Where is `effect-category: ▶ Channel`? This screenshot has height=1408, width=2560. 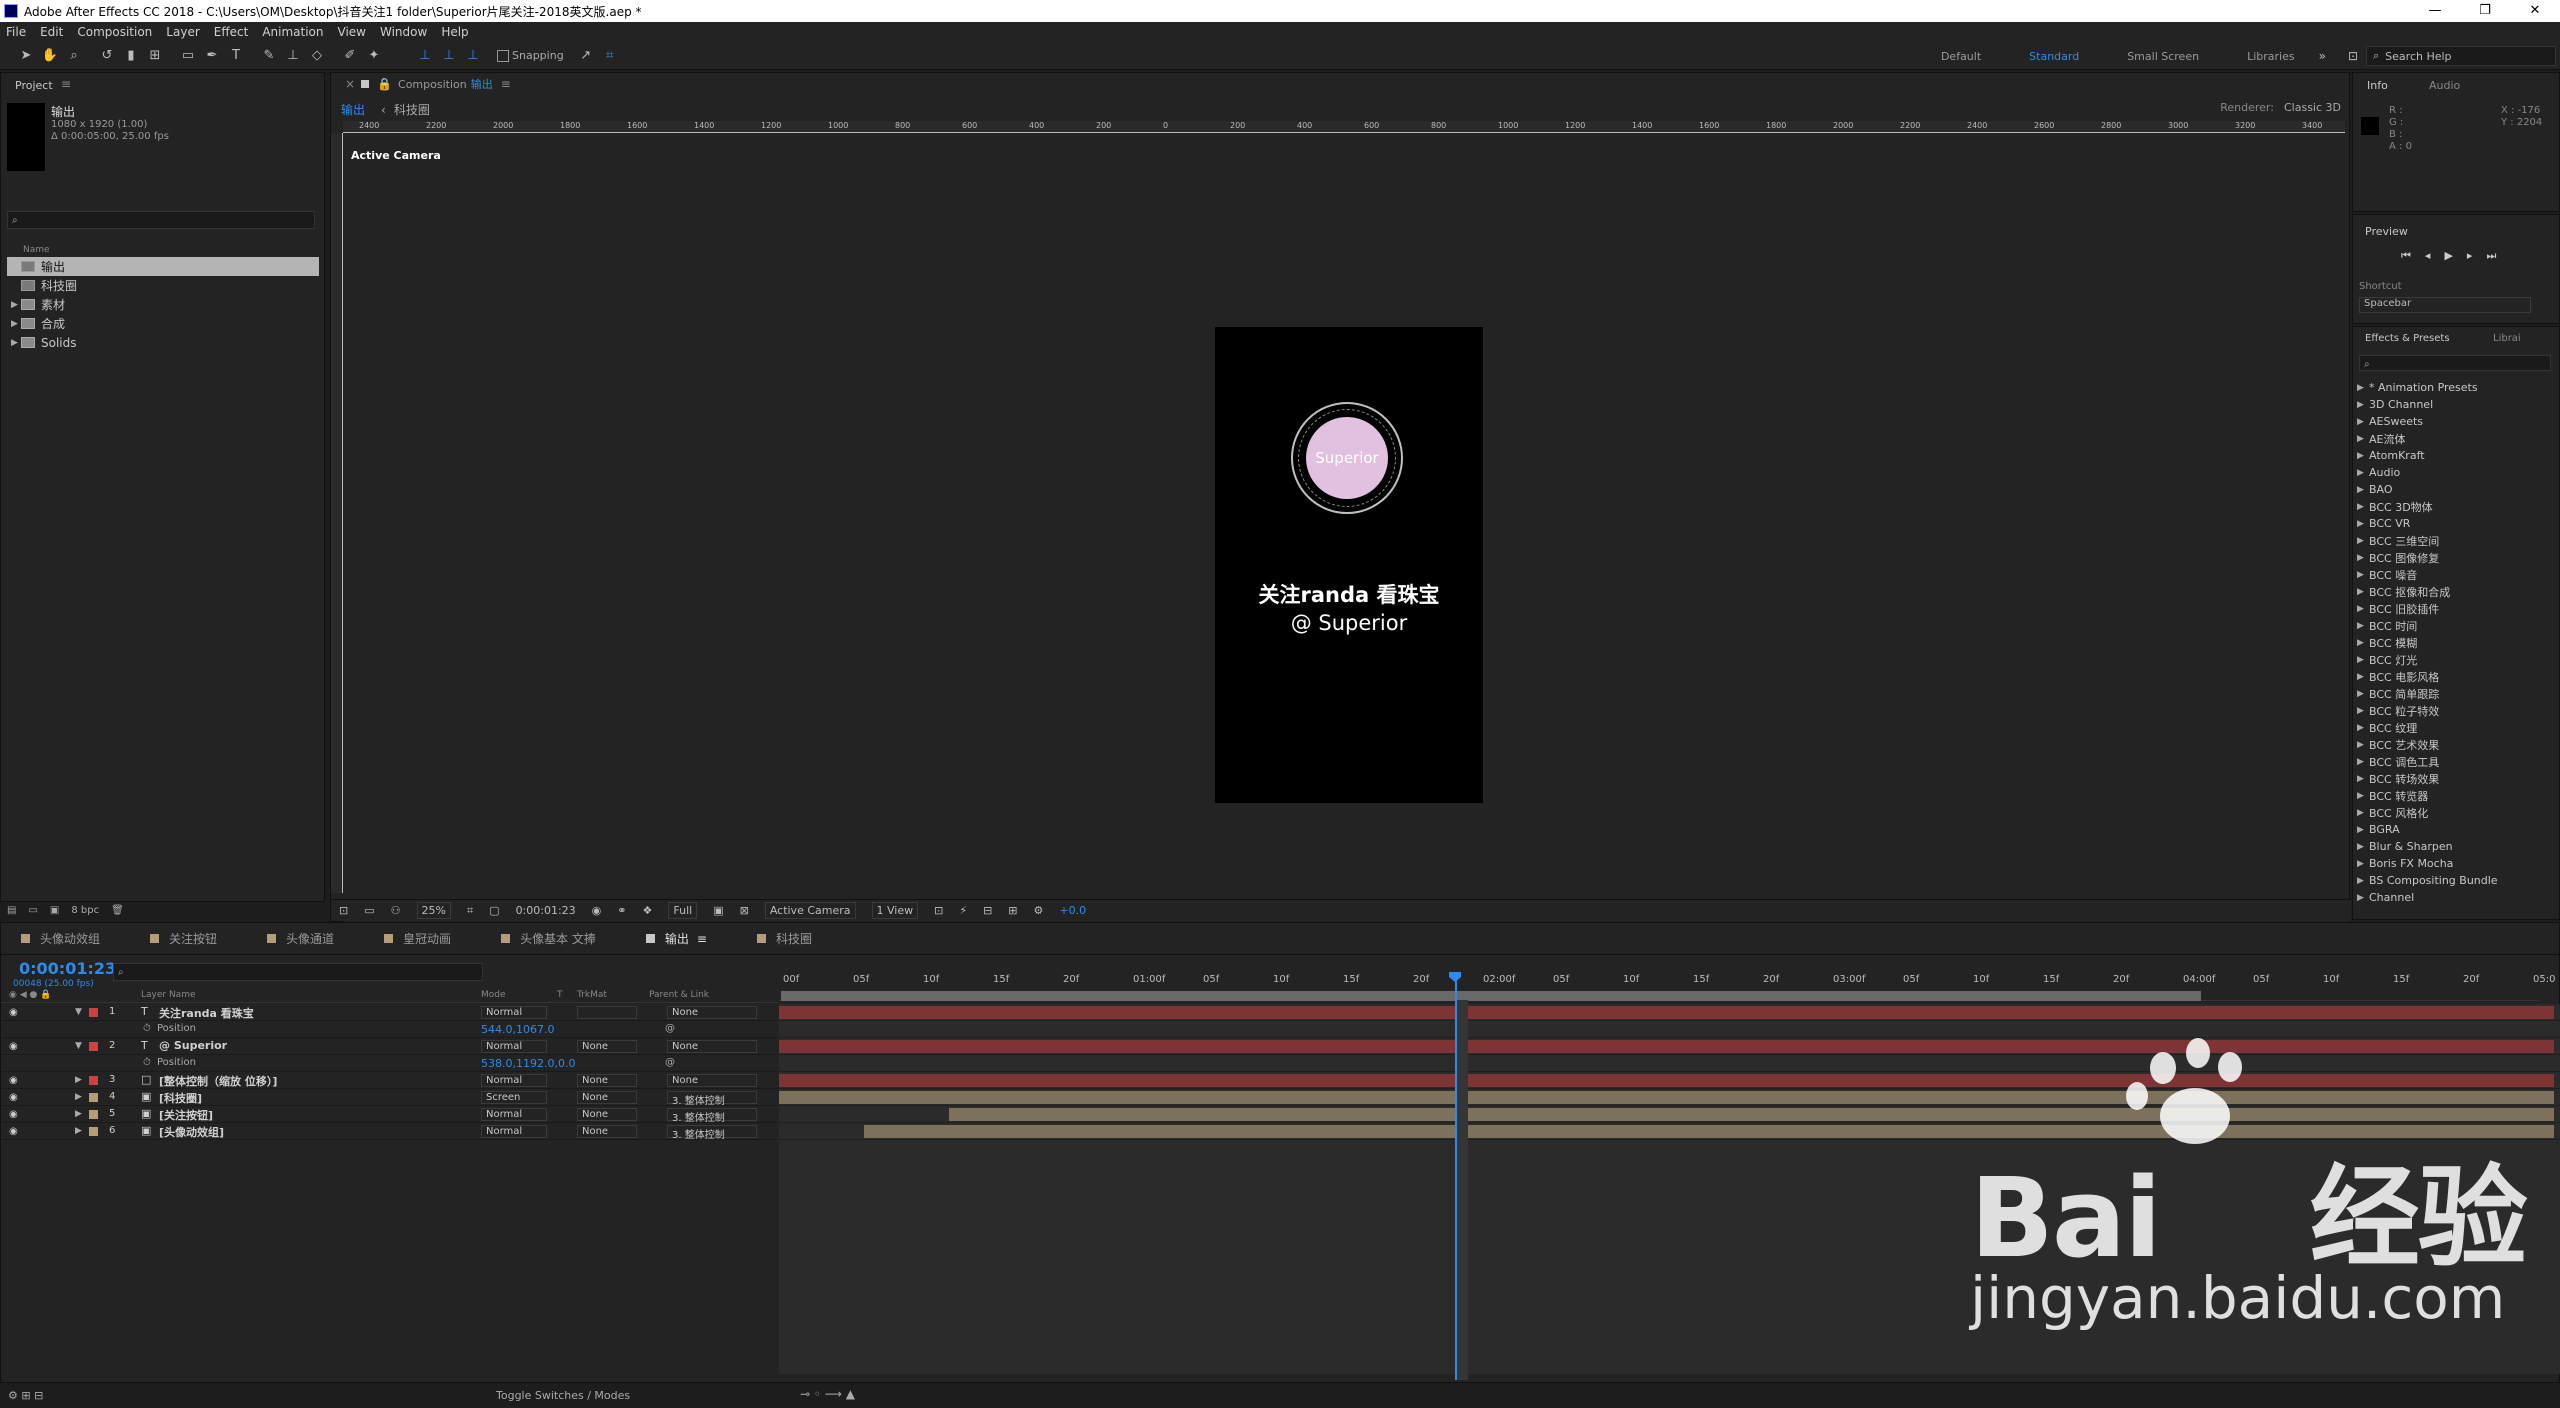 effect-category: ▶ Channel is located at coordinates (2451, 897).